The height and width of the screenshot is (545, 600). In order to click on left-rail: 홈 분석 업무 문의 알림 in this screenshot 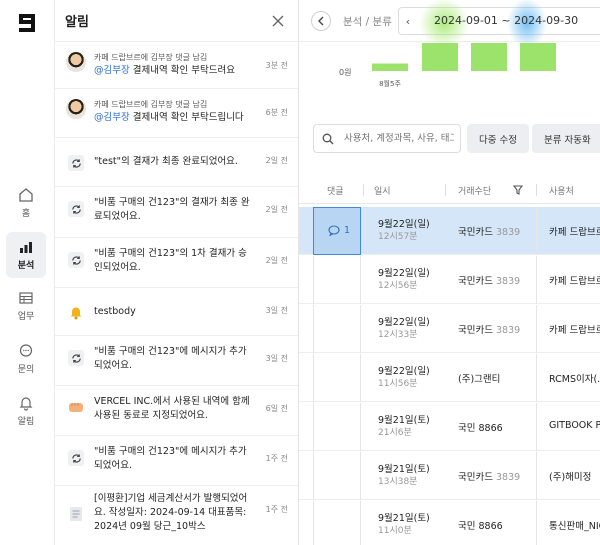, I will do `click(27, 272)`.